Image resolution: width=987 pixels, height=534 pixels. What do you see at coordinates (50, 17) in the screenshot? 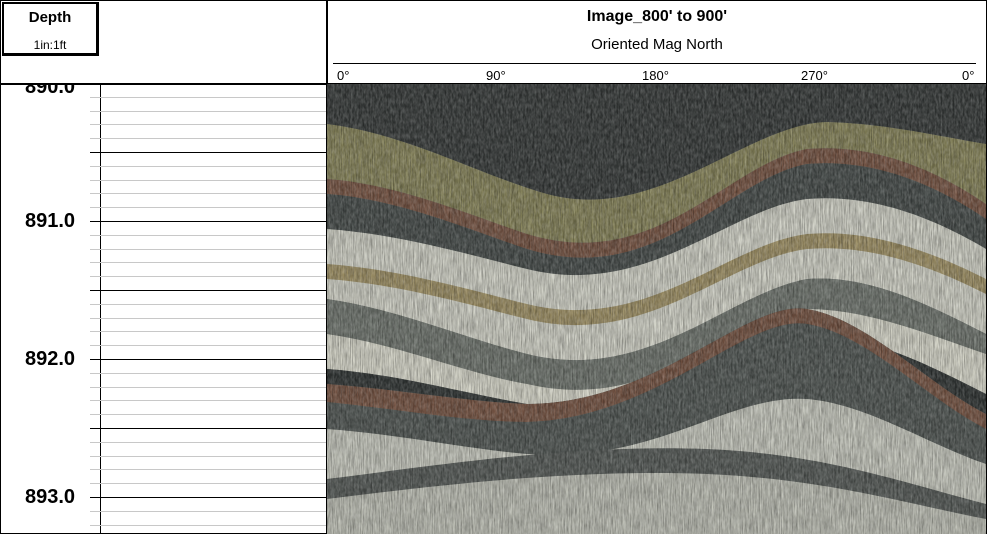
I see `depth-header-title: Depth` at bounding box center [50, 17].